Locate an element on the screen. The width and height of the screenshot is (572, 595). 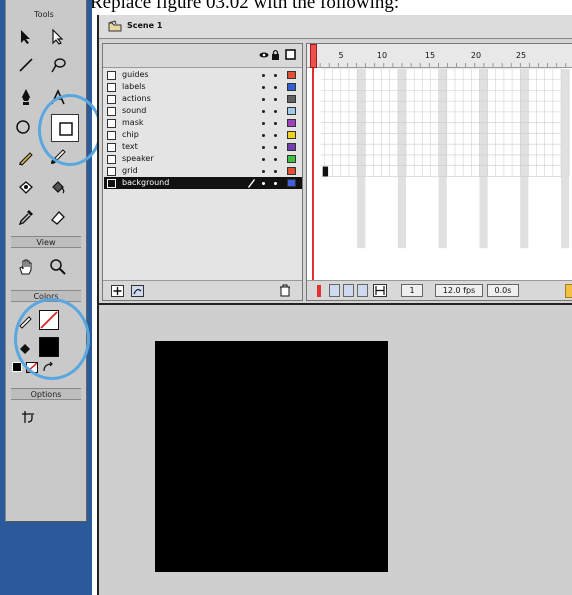
layer-name: mask is located at coordinates (133, 122).